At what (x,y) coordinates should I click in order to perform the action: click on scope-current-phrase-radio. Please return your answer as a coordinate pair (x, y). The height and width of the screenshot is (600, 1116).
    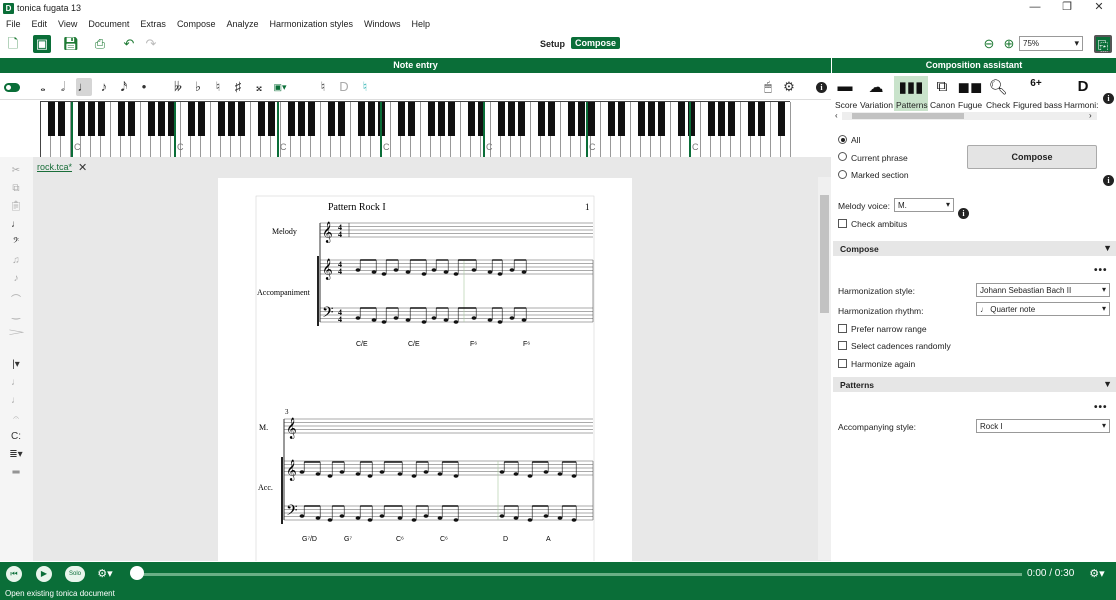
    Looking at the image, I should click on (842, 156).